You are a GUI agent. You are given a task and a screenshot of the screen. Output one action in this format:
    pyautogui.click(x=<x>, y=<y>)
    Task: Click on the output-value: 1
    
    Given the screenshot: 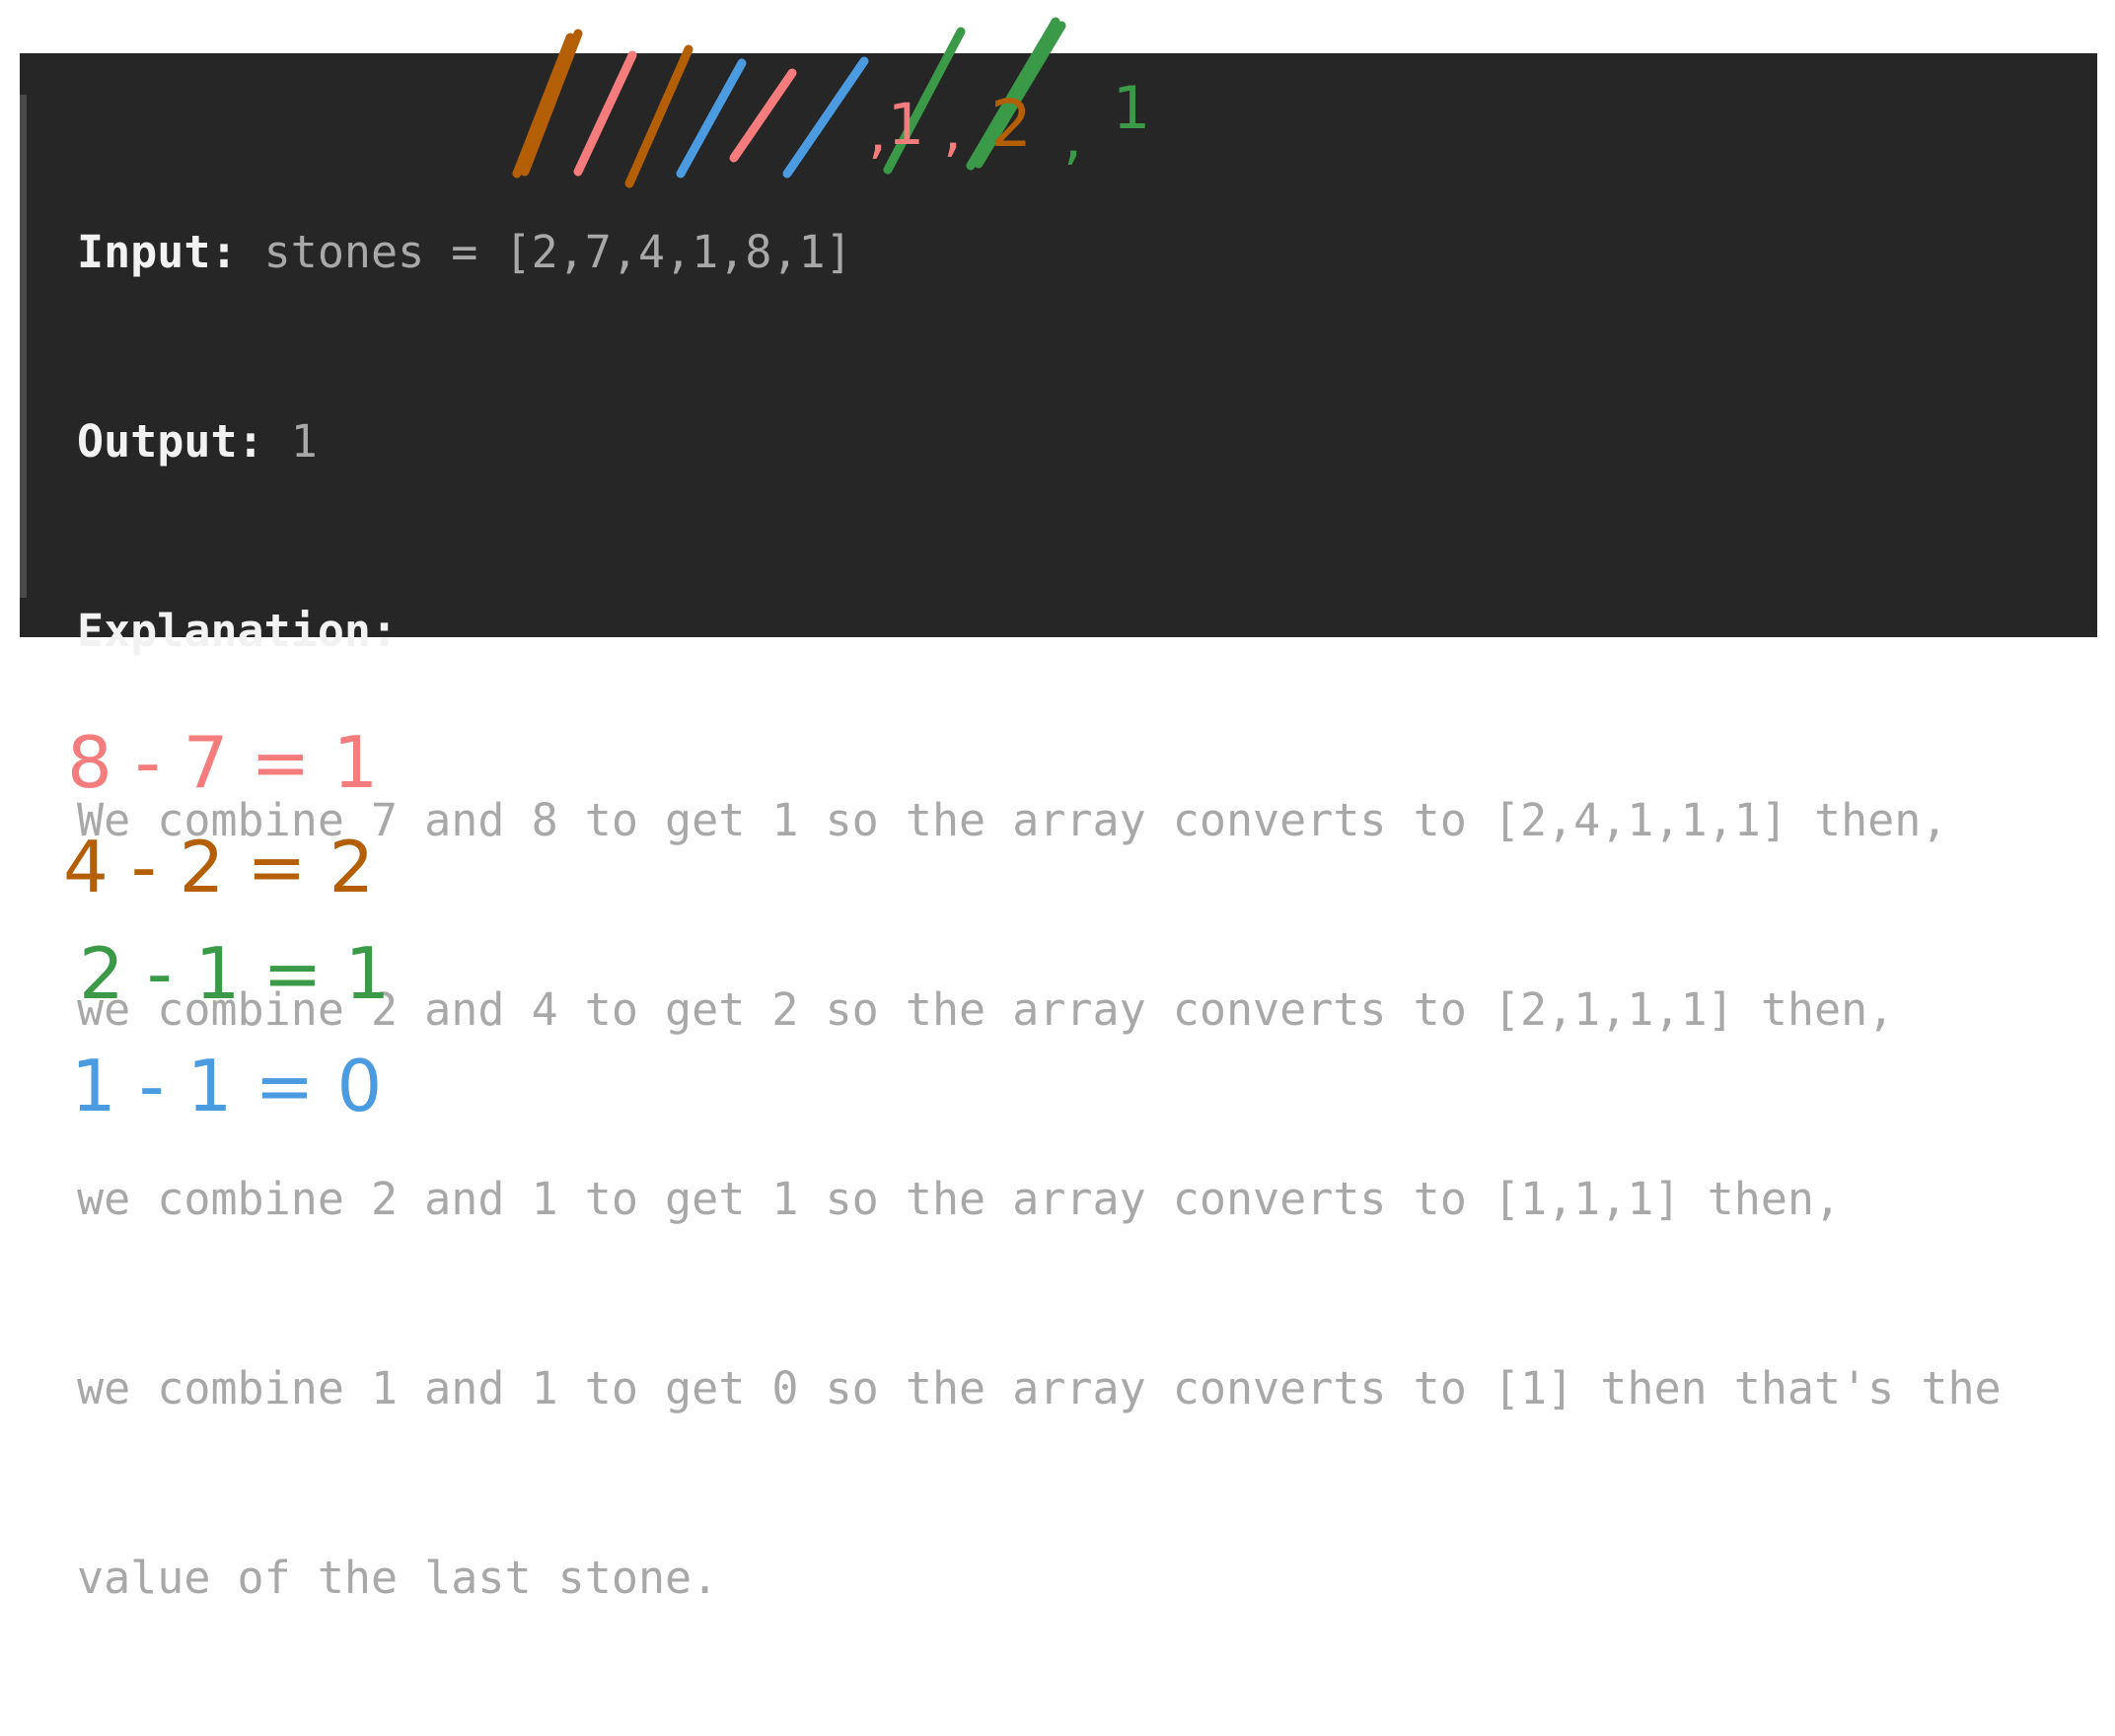 What is the action you would take?
    pyautogui.click(x=304, y=441)
    